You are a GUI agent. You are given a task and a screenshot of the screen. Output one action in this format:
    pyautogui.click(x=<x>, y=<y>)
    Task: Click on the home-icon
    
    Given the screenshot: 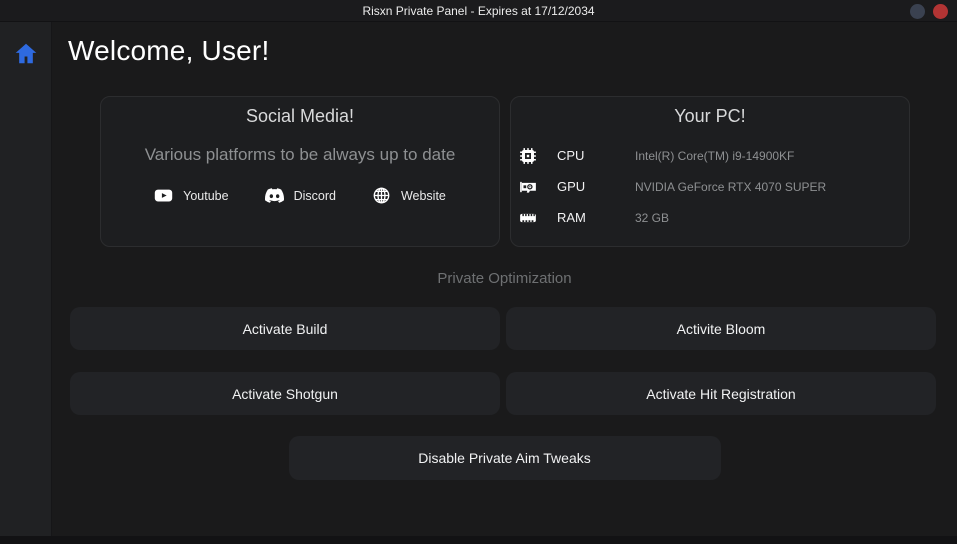 What is the action you would take?
    pyautogui.click(x=26, y=56)
    